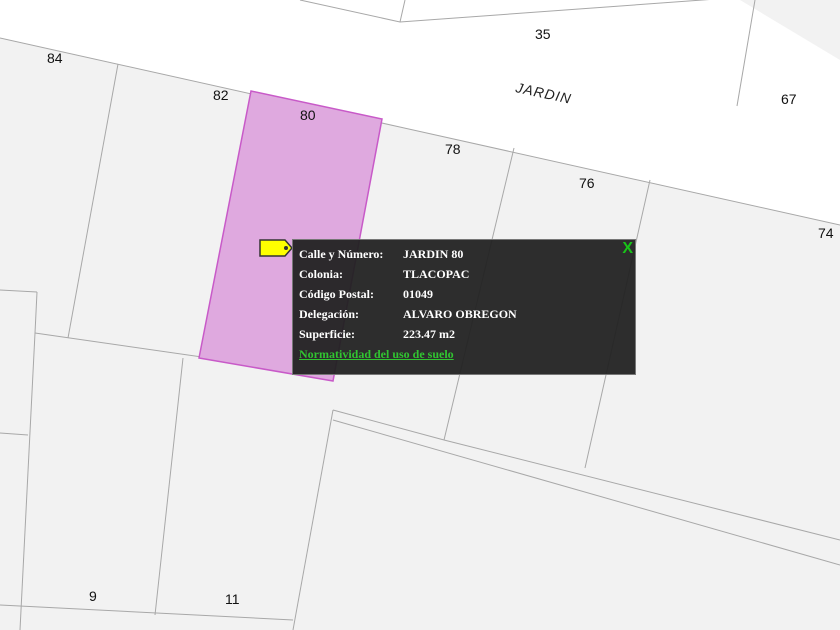  What do you see at coordinates (429, 334) in the screenshot?
I see `info-value: 223.47 m2` at bounding box center [429, 334].